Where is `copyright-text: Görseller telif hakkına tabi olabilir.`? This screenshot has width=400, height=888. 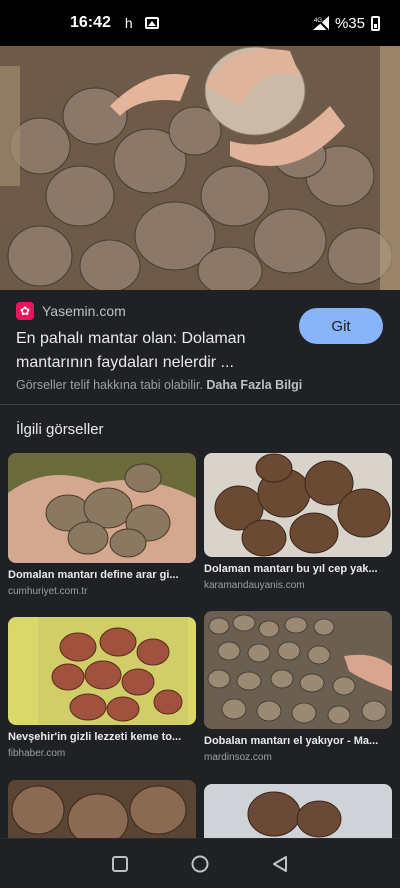
copyright-text: Görseller telif hakkına tabi olabilir. is located at coordinates (109, 385).